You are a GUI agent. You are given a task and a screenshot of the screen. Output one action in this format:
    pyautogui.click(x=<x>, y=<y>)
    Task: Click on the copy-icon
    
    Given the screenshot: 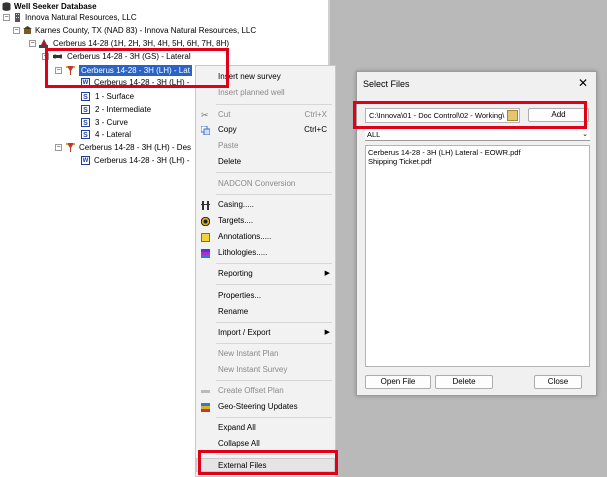 What is the action you would take?
    pyautogui.click(x=205, y=130)
    